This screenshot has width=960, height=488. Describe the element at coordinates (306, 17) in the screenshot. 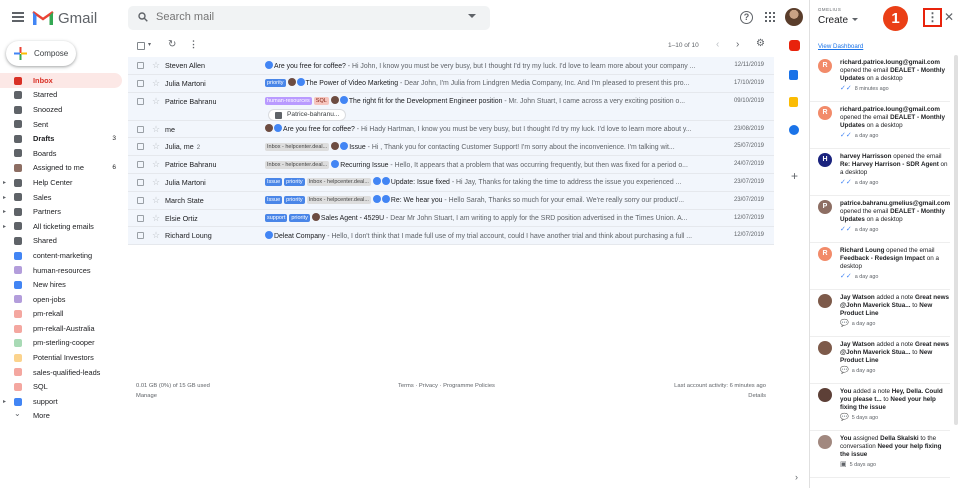

I see `search-input` at that location.